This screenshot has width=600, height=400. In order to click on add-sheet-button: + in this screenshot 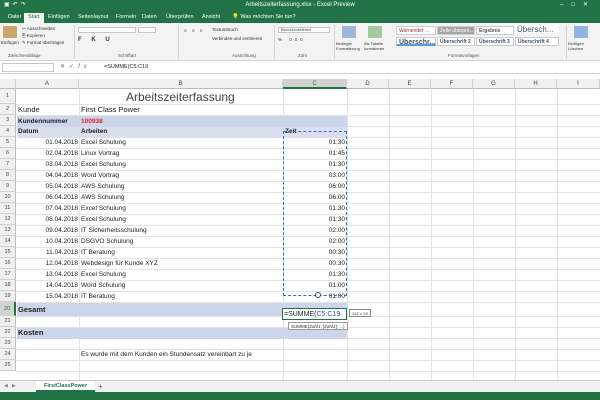, I will do `click(100, 386)`.